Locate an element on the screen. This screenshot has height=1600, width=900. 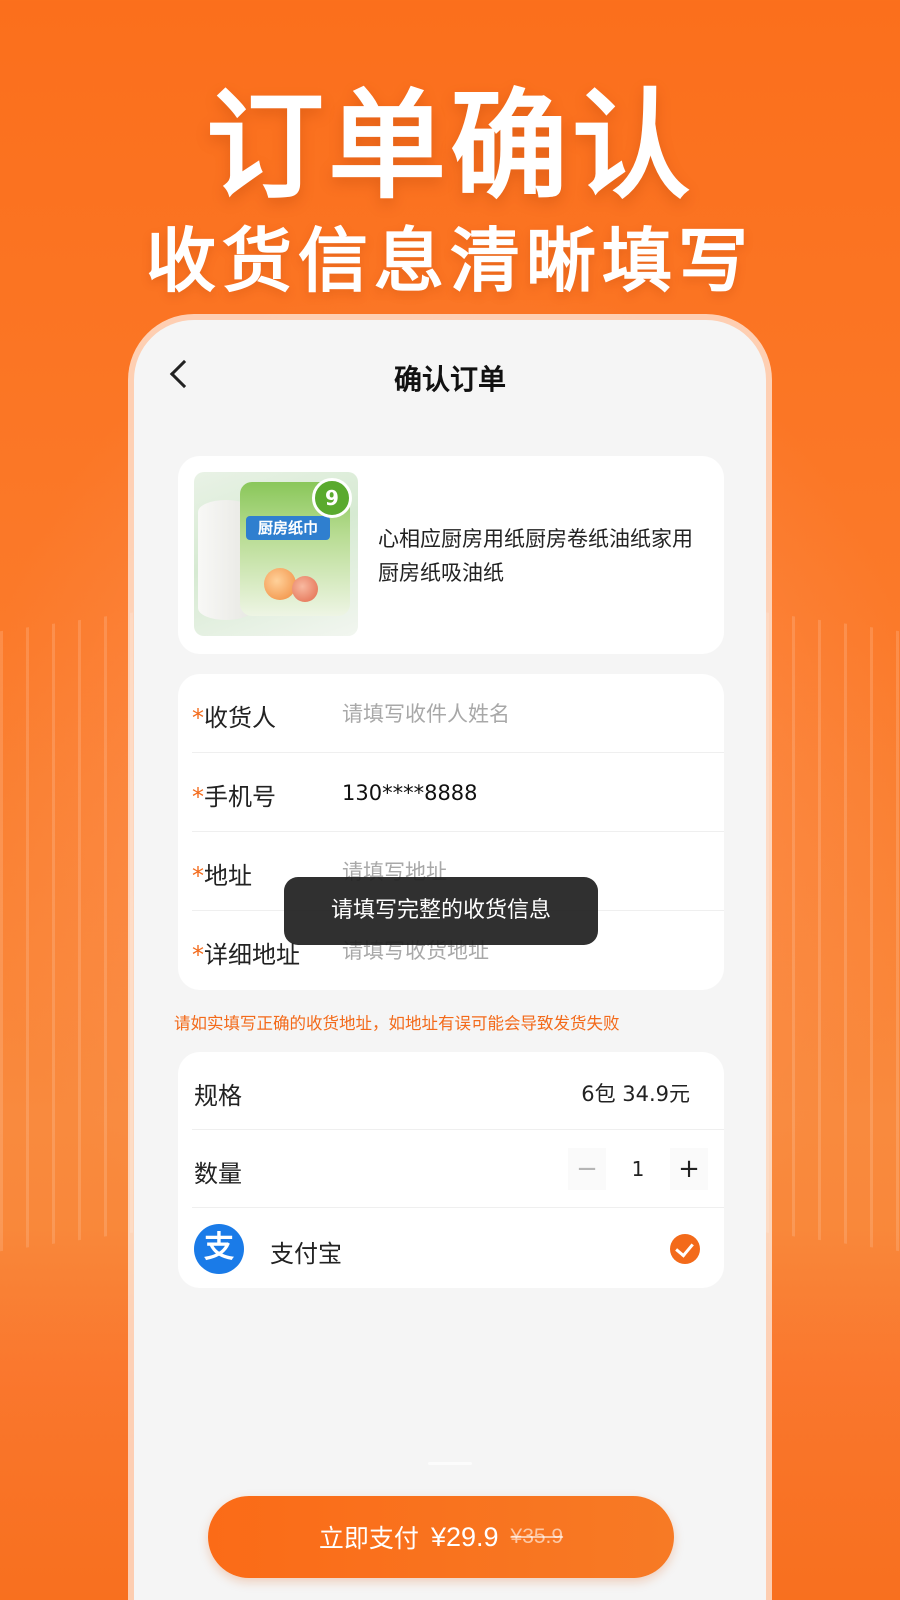
detail-address-label: *详细地址 is located at coordinates (246, 952).